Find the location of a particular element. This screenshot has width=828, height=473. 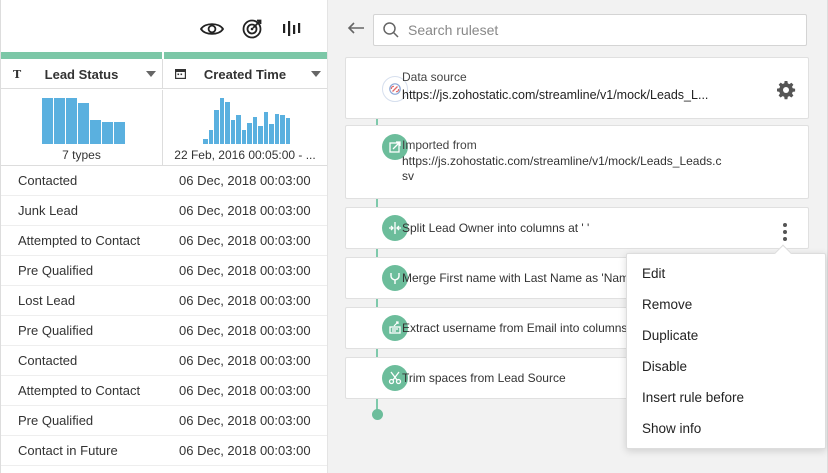

menu-item-disable: Disable is located at coordinates (726, 366).